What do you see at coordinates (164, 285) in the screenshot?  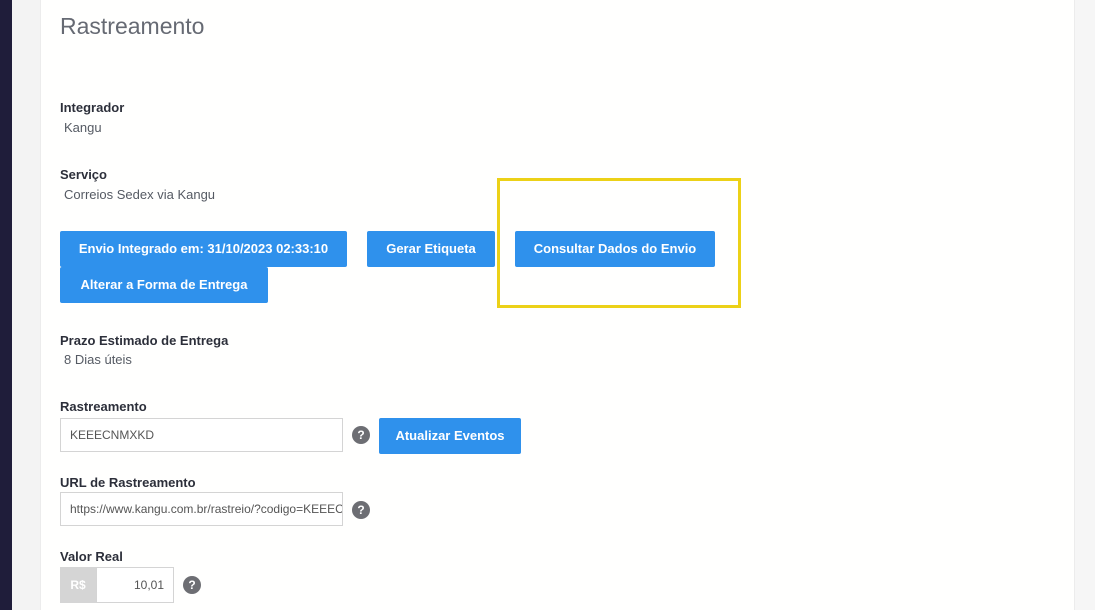 I see `alterar-forma-entrega-button: Alterar a Forma de Entrega` at bounding box center [164, 285].